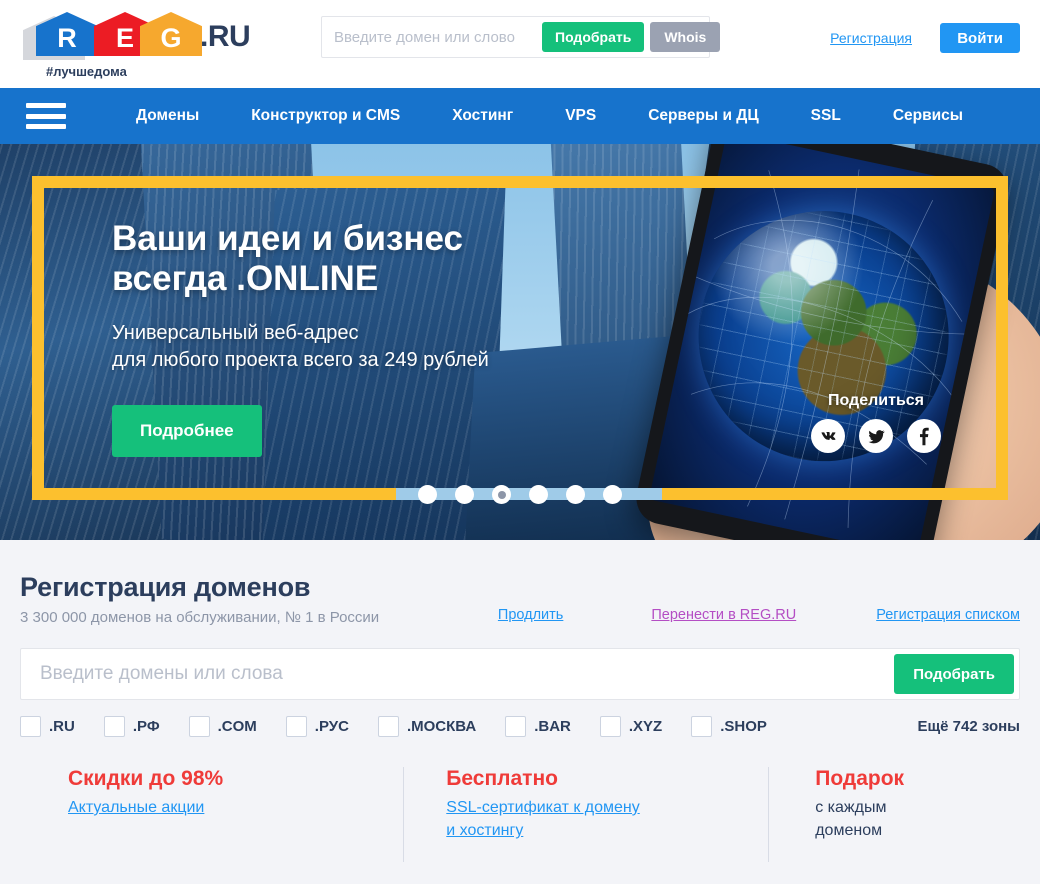 This screenshot has width=1040, height=884. Describe the element at coordinates (826, 116) in the screenshot. I see `nav-item-ssl: SSL` at that location.